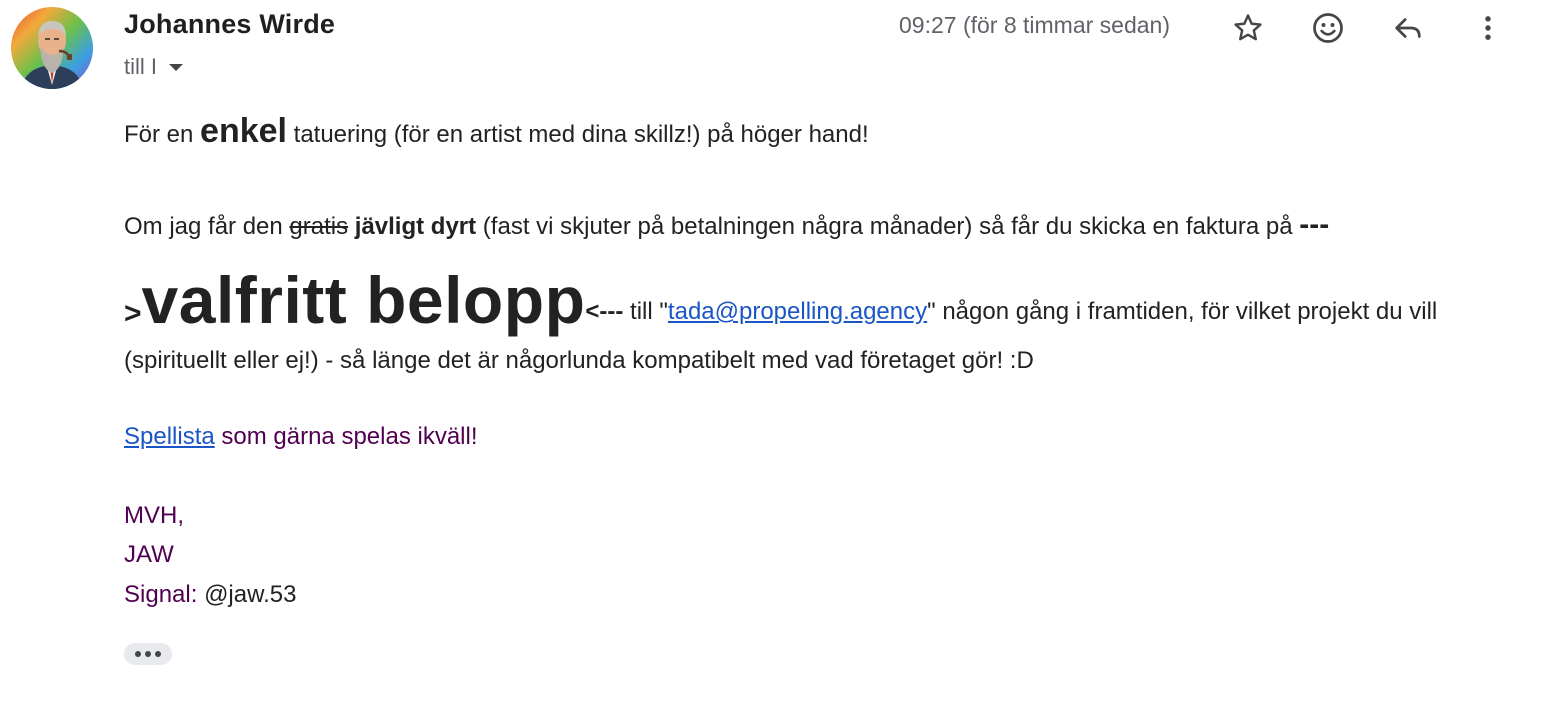 Image resolution: width=1544 pixels, height=710 pixels. I want to click on p2-arrow-close: <---, so click(604, 311).